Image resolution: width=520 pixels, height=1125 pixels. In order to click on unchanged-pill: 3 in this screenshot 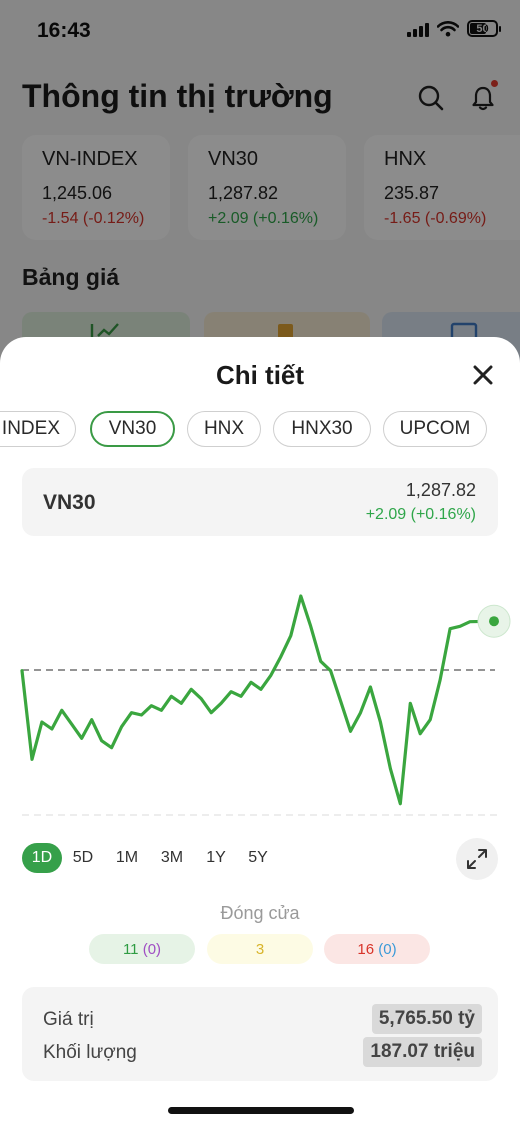, I will do `click(260, 949)`.